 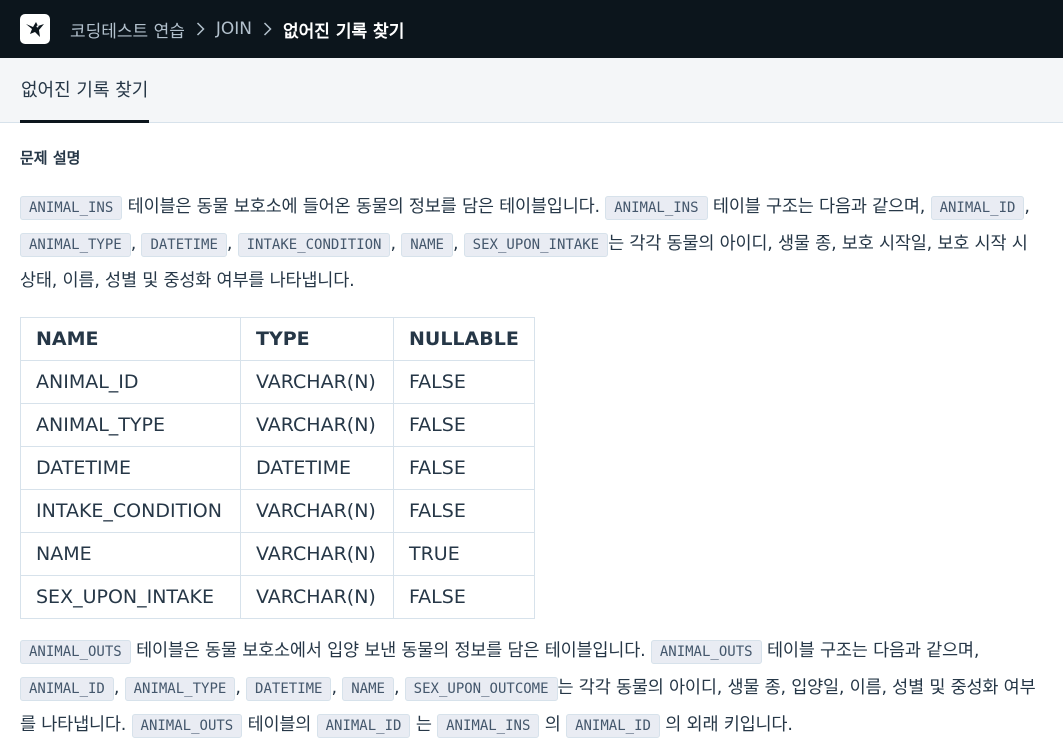 I want to click on text: 는, so click(x=423, y=725).